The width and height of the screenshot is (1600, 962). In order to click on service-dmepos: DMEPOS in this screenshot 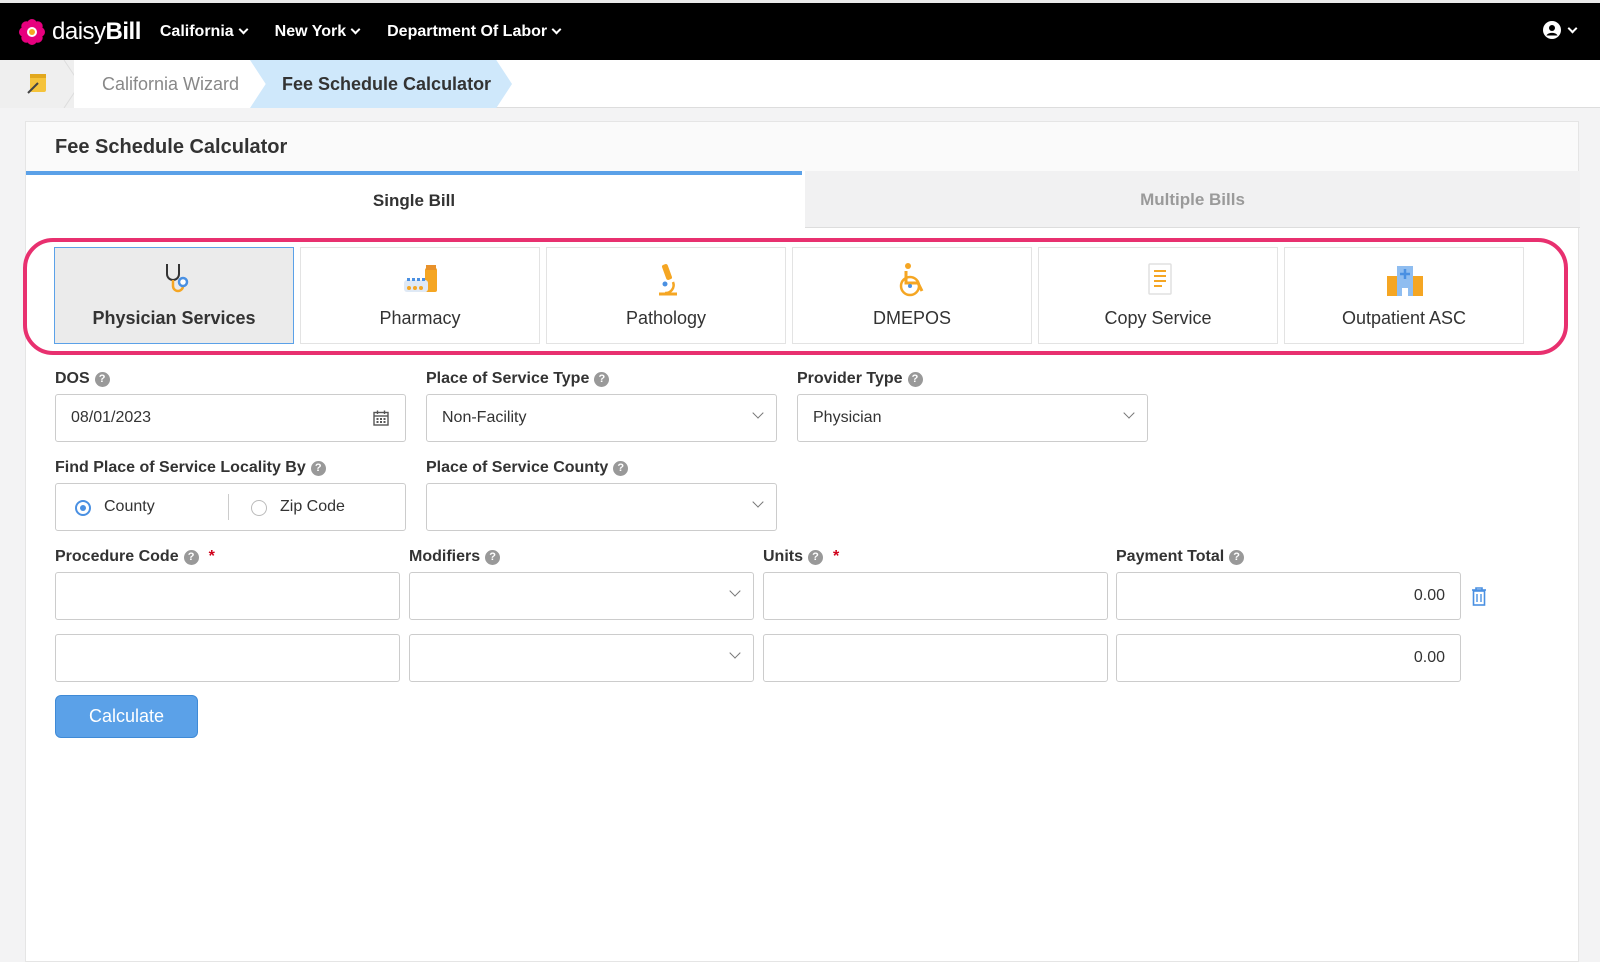, I will do `click(912, 295)`.